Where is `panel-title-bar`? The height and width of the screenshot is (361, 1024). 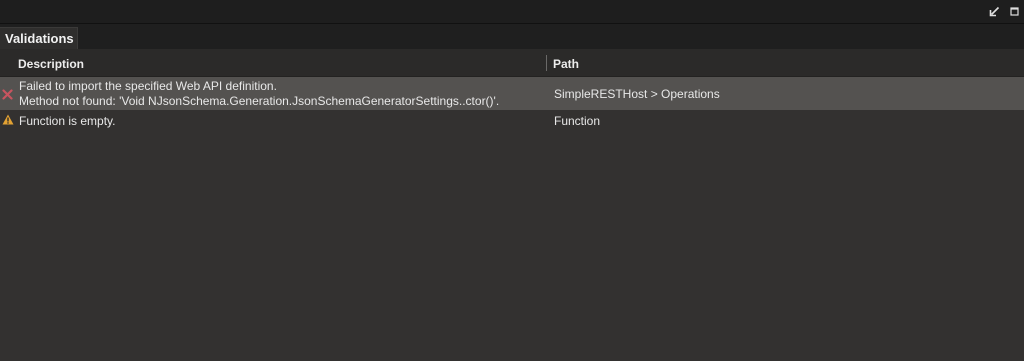 panel-title-bar is located at coordinates (512, 12).